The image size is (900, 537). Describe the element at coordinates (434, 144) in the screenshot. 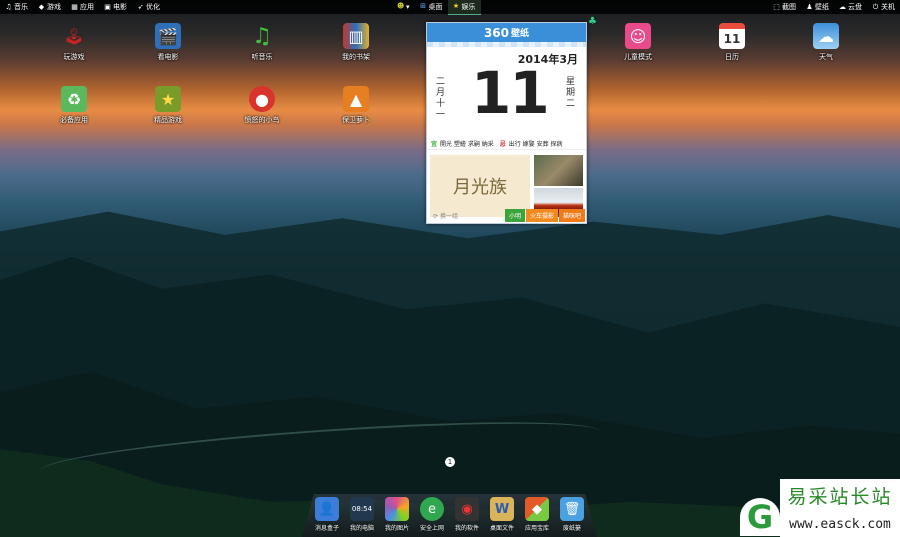

I see `yi-label: 宜` at that location.